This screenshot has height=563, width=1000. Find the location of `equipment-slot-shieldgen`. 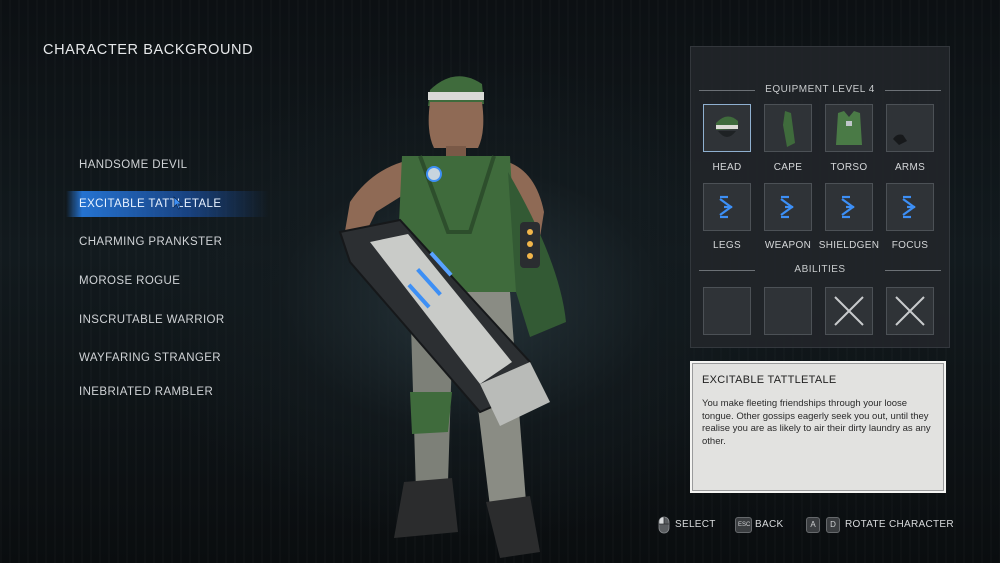

equipment-slot-shieldgen is located at coordinates (849, 207).